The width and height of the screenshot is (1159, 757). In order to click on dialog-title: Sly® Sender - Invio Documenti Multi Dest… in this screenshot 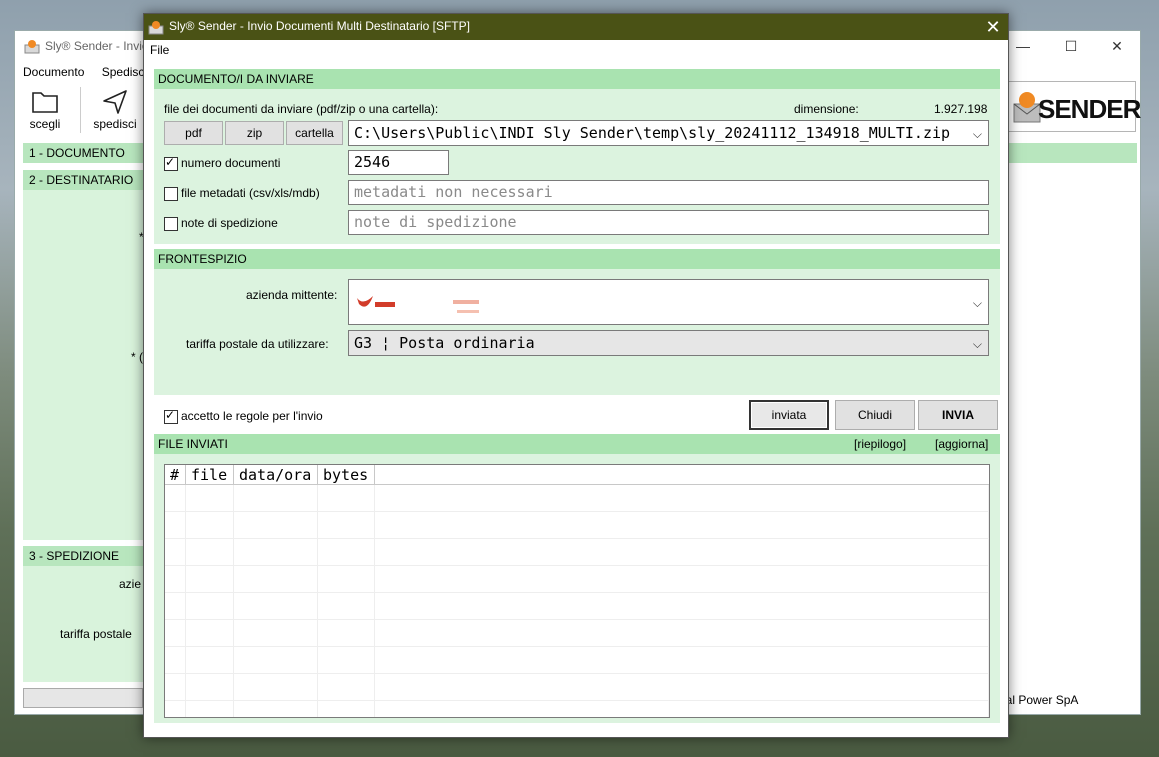, I will do `click(319, 26)`.